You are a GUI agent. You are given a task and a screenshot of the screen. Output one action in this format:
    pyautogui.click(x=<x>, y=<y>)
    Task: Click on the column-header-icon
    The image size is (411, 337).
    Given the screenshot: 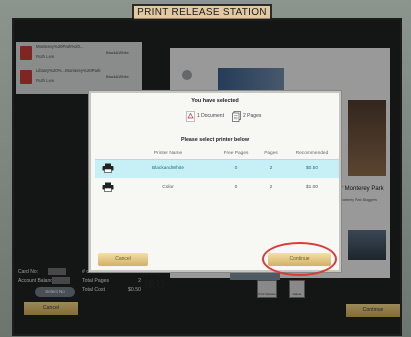 What is the action you would take?
    pyautogui.click(x=108, y=154)
    